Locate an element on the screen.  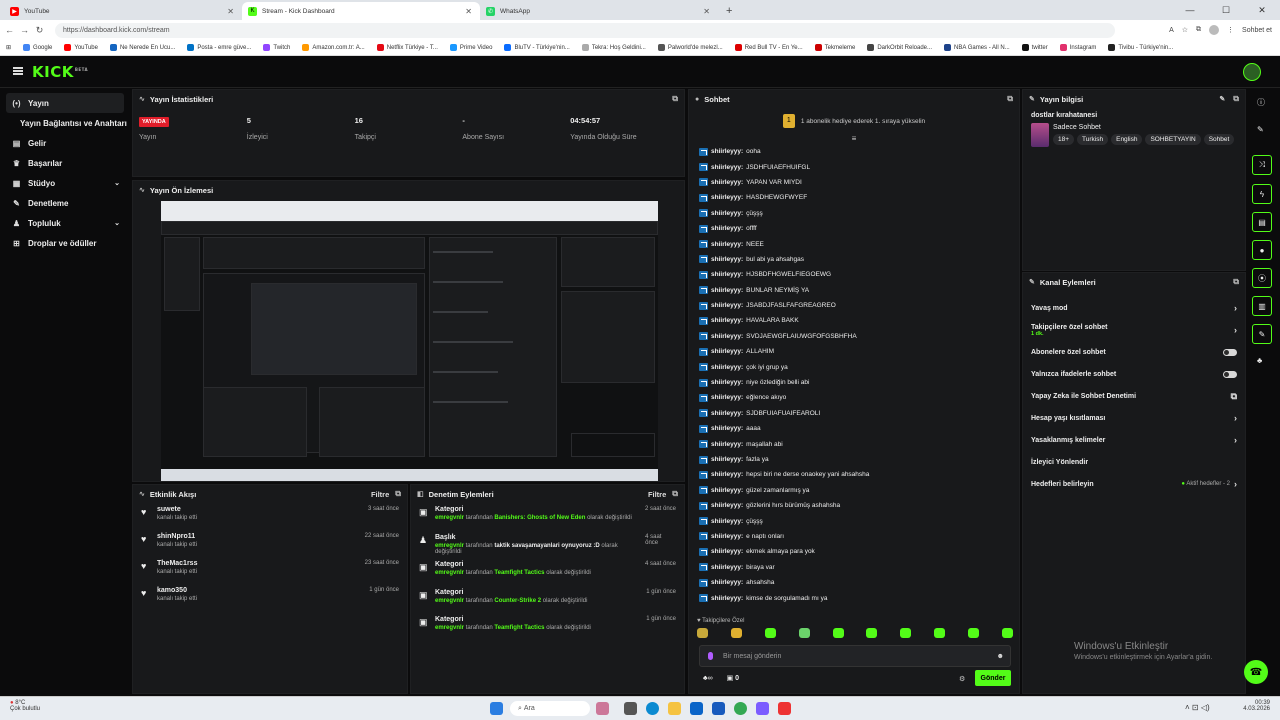
expand-icon: ≡ is located at coordinates (854, 139).